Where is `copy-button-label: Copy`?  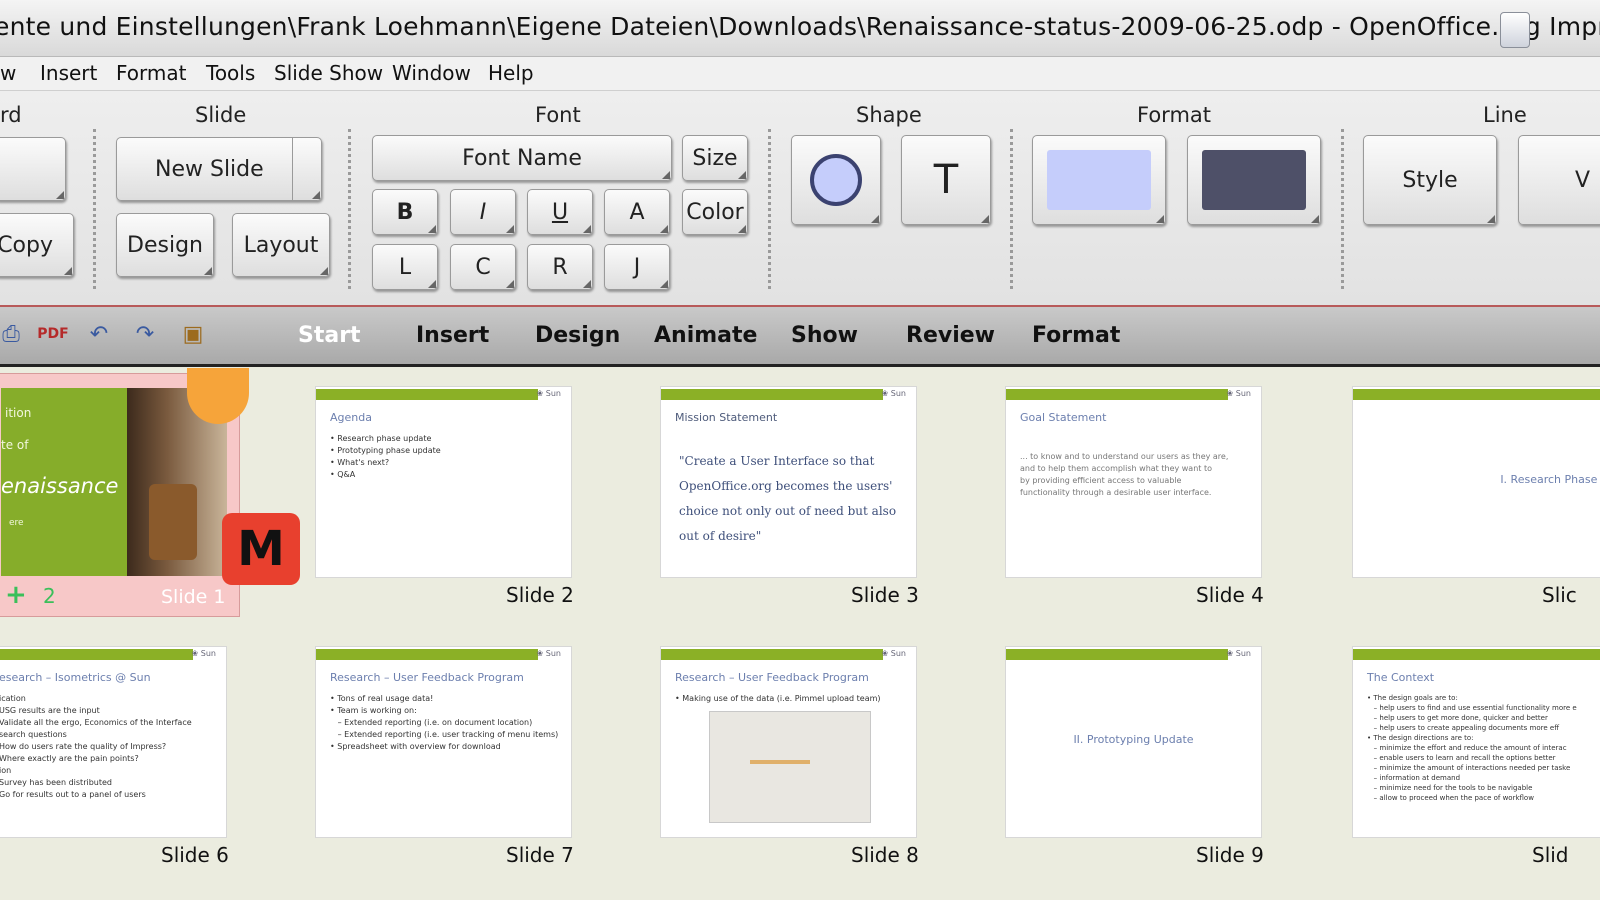 copy-button-label: Copy is located at coordinates (26, 245).